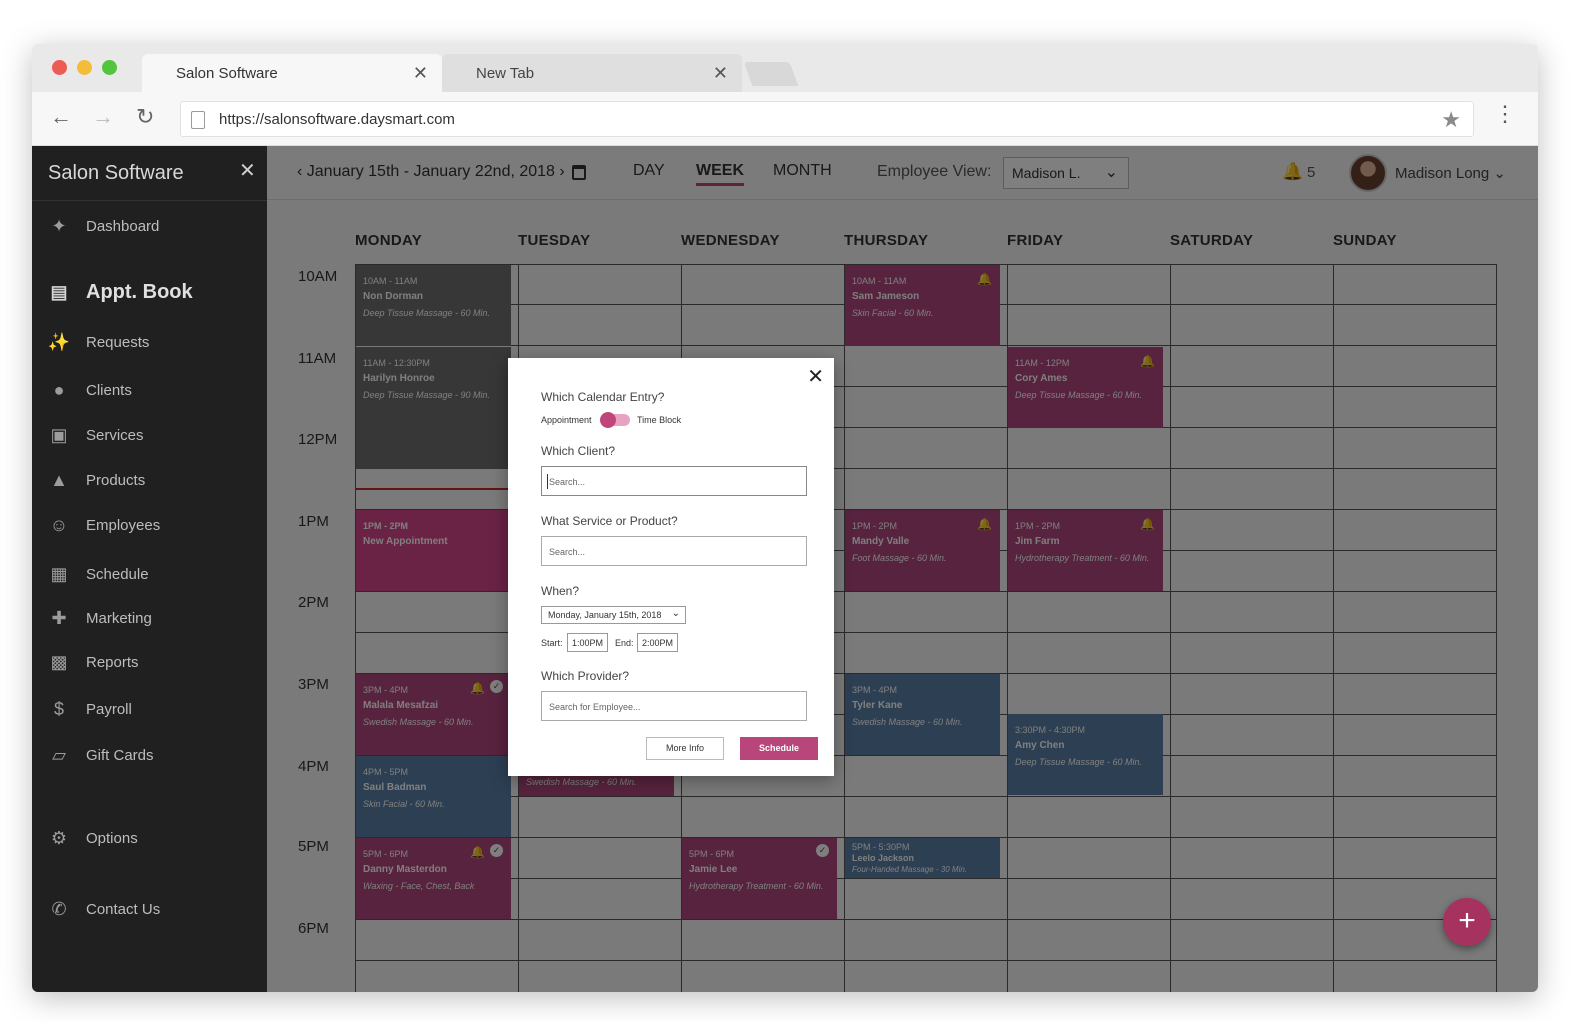 The width and height of the screenshot is (1582, 1021). Describe the element at coordinates (59, 661) in the screenshot. I see `reports-icon: ▩` at that location.